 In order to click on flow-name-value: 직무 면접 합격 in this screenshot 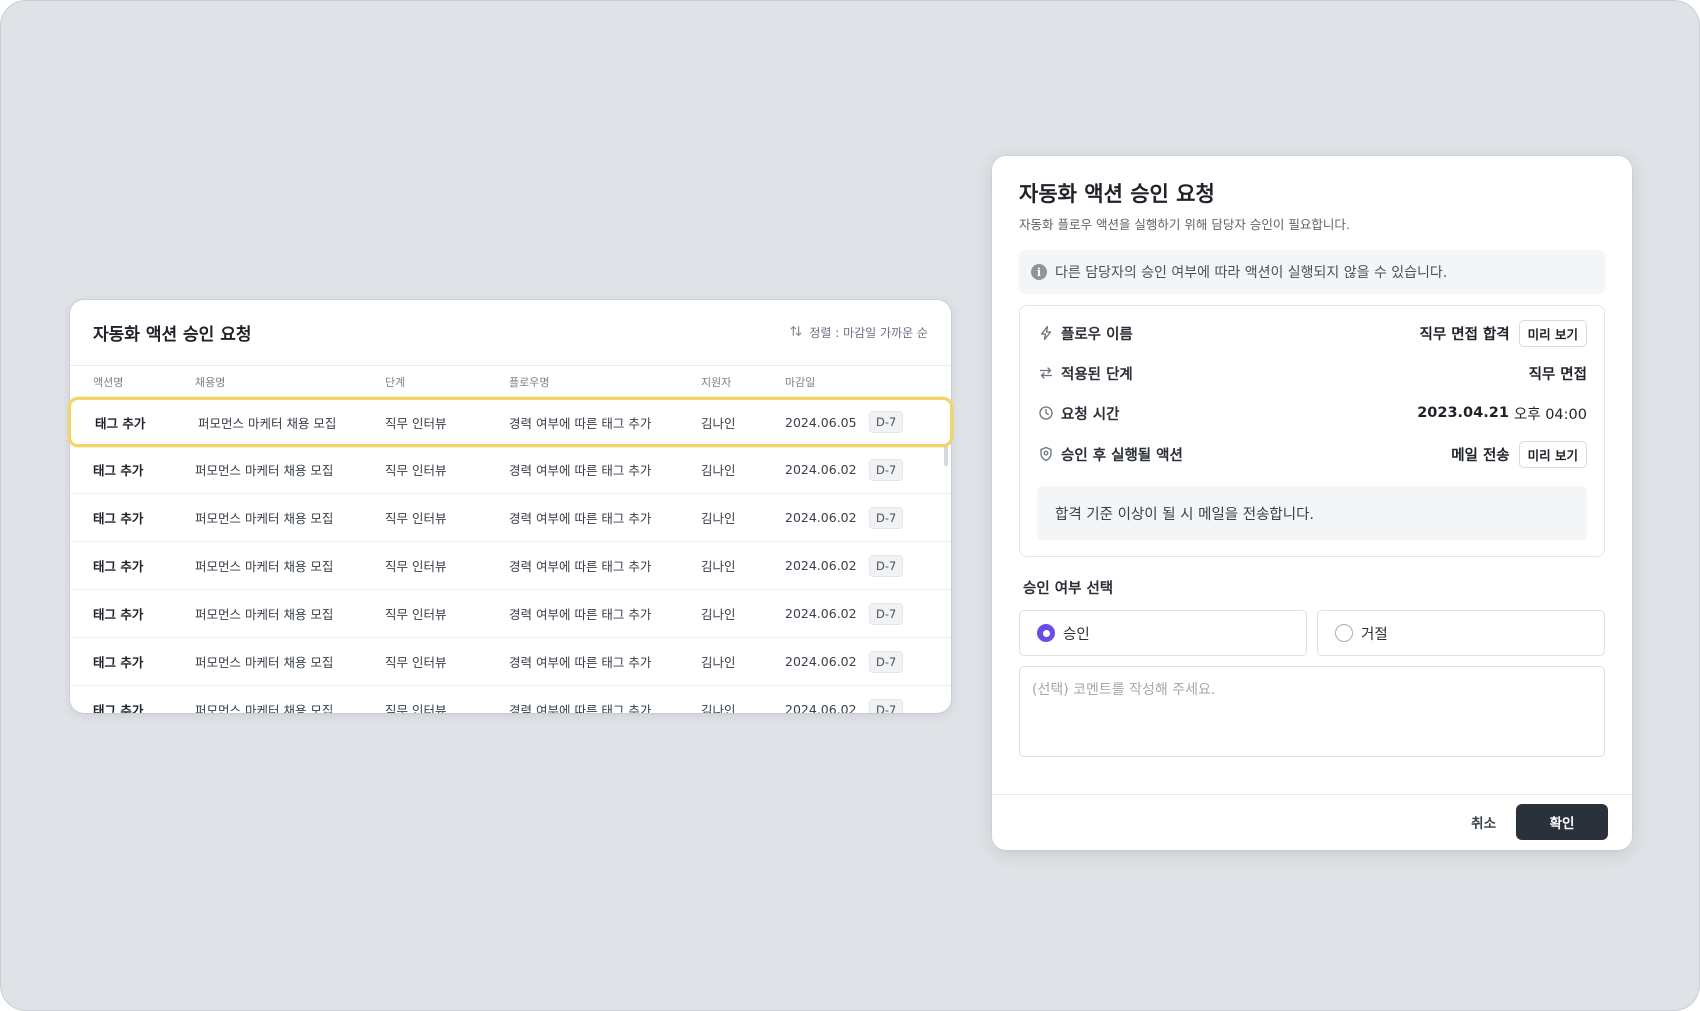, I will do `click(1464, 334)`.